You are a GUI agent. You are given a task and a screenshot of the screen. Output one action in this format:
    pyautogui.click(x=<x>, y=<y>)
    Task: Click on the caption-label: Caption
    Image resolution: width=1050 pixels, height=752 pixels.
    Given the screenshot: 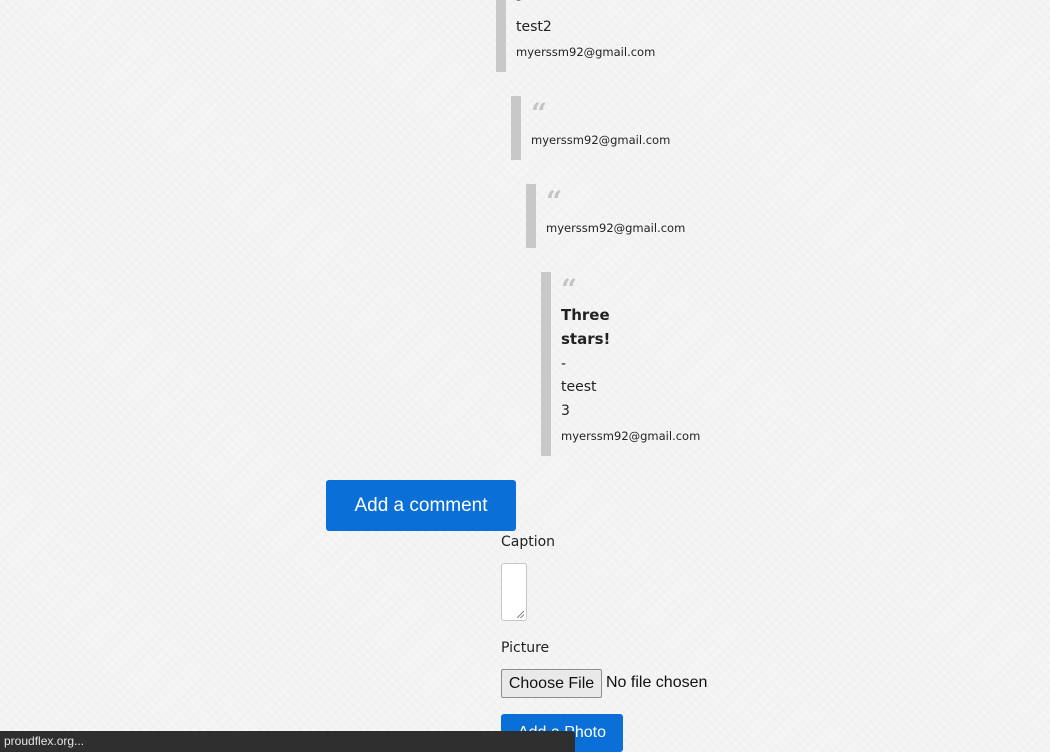 What is the action you would take?
    pyautogui.click(x=528, y=542)
    